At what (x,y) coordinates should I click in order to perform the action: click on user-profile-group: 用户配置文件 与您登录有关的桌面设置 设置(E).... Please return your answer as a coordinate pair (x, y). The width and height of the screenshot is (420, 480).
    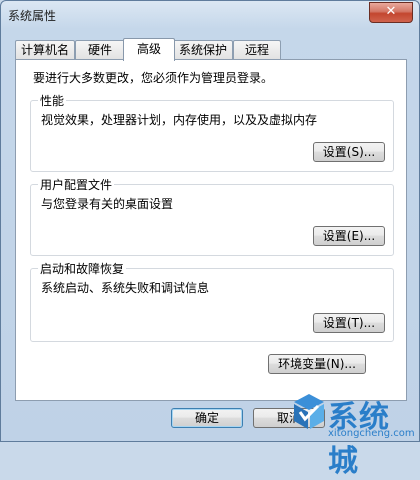
    Looking at the image, I should click on (212, 216).